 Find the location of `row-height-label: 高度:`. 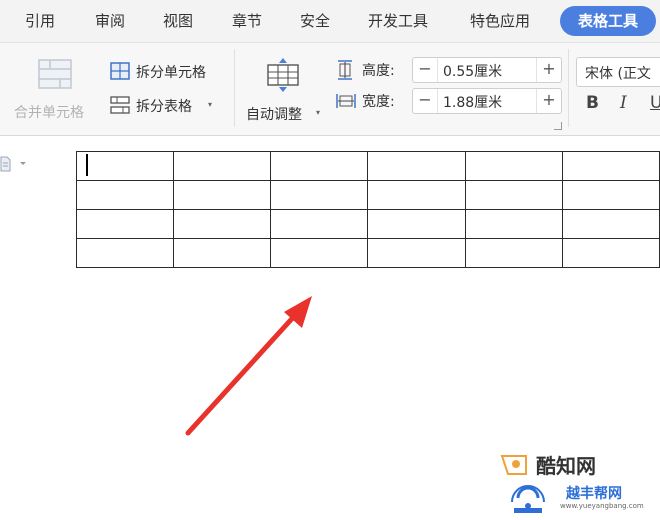

row-height-label: 高度: is located at coordinates (378, 71).